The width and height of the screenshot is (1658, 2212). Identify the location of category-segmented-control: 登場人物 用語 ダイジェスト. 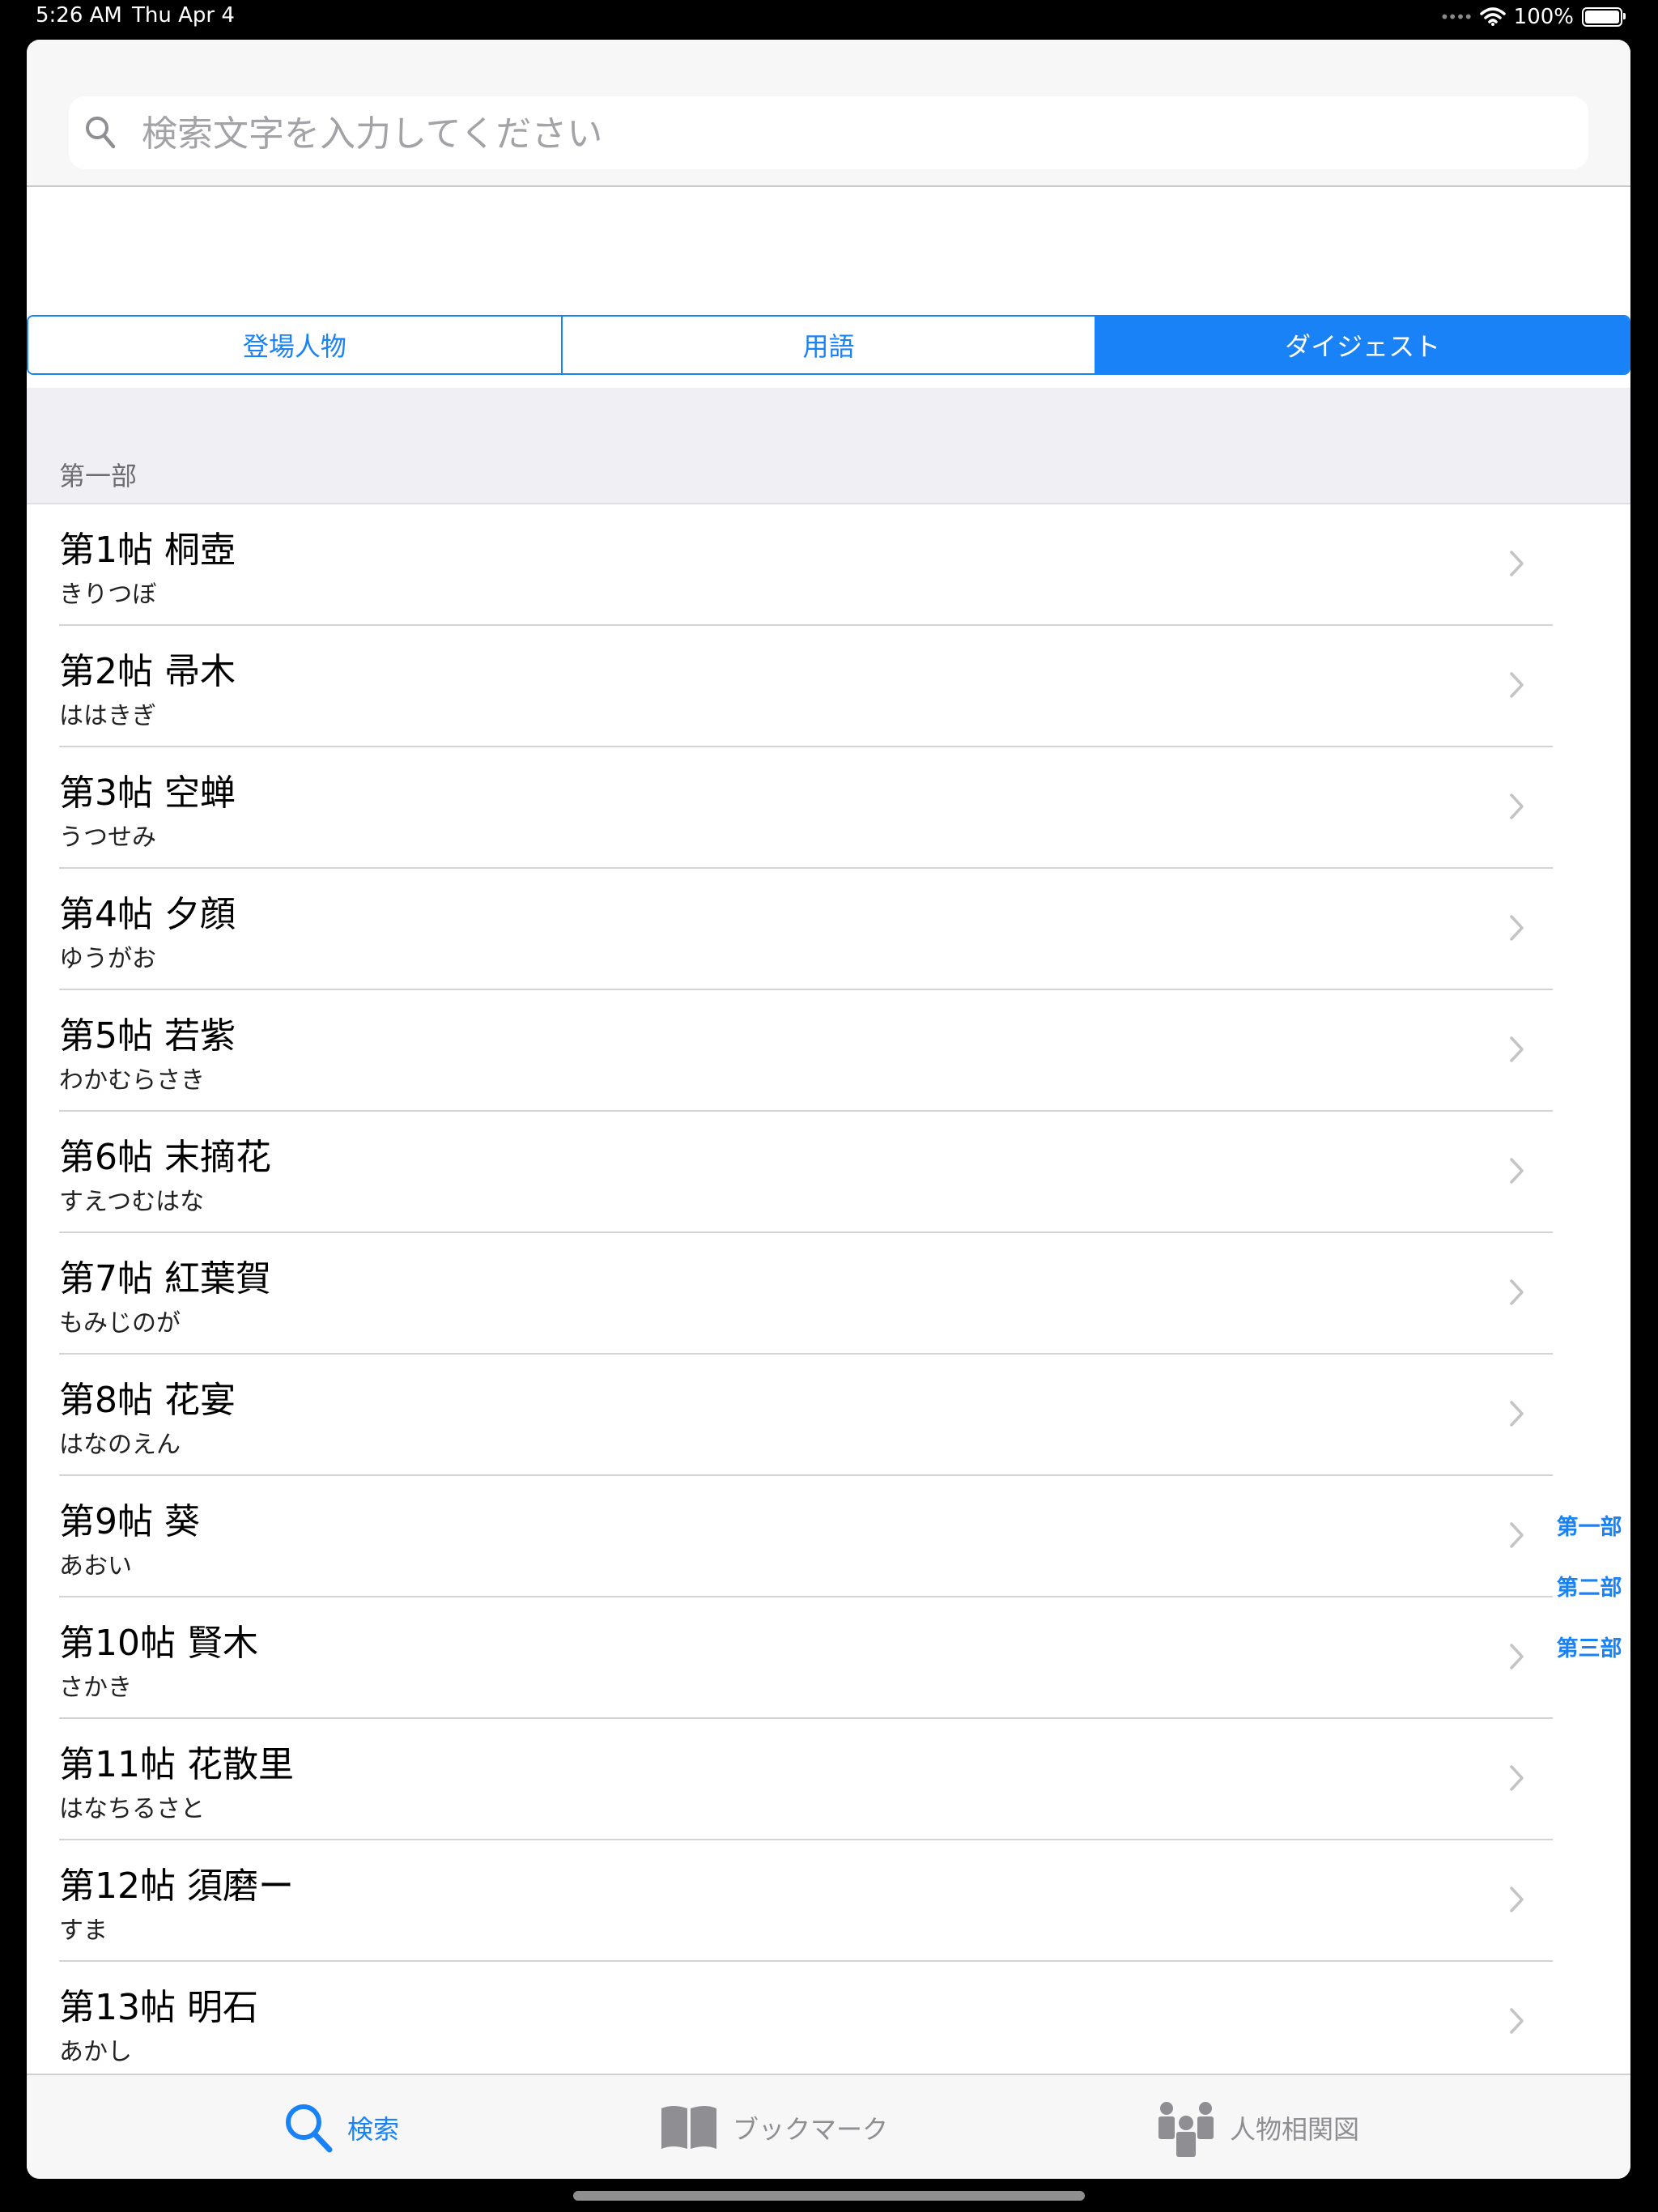
(828, 345).